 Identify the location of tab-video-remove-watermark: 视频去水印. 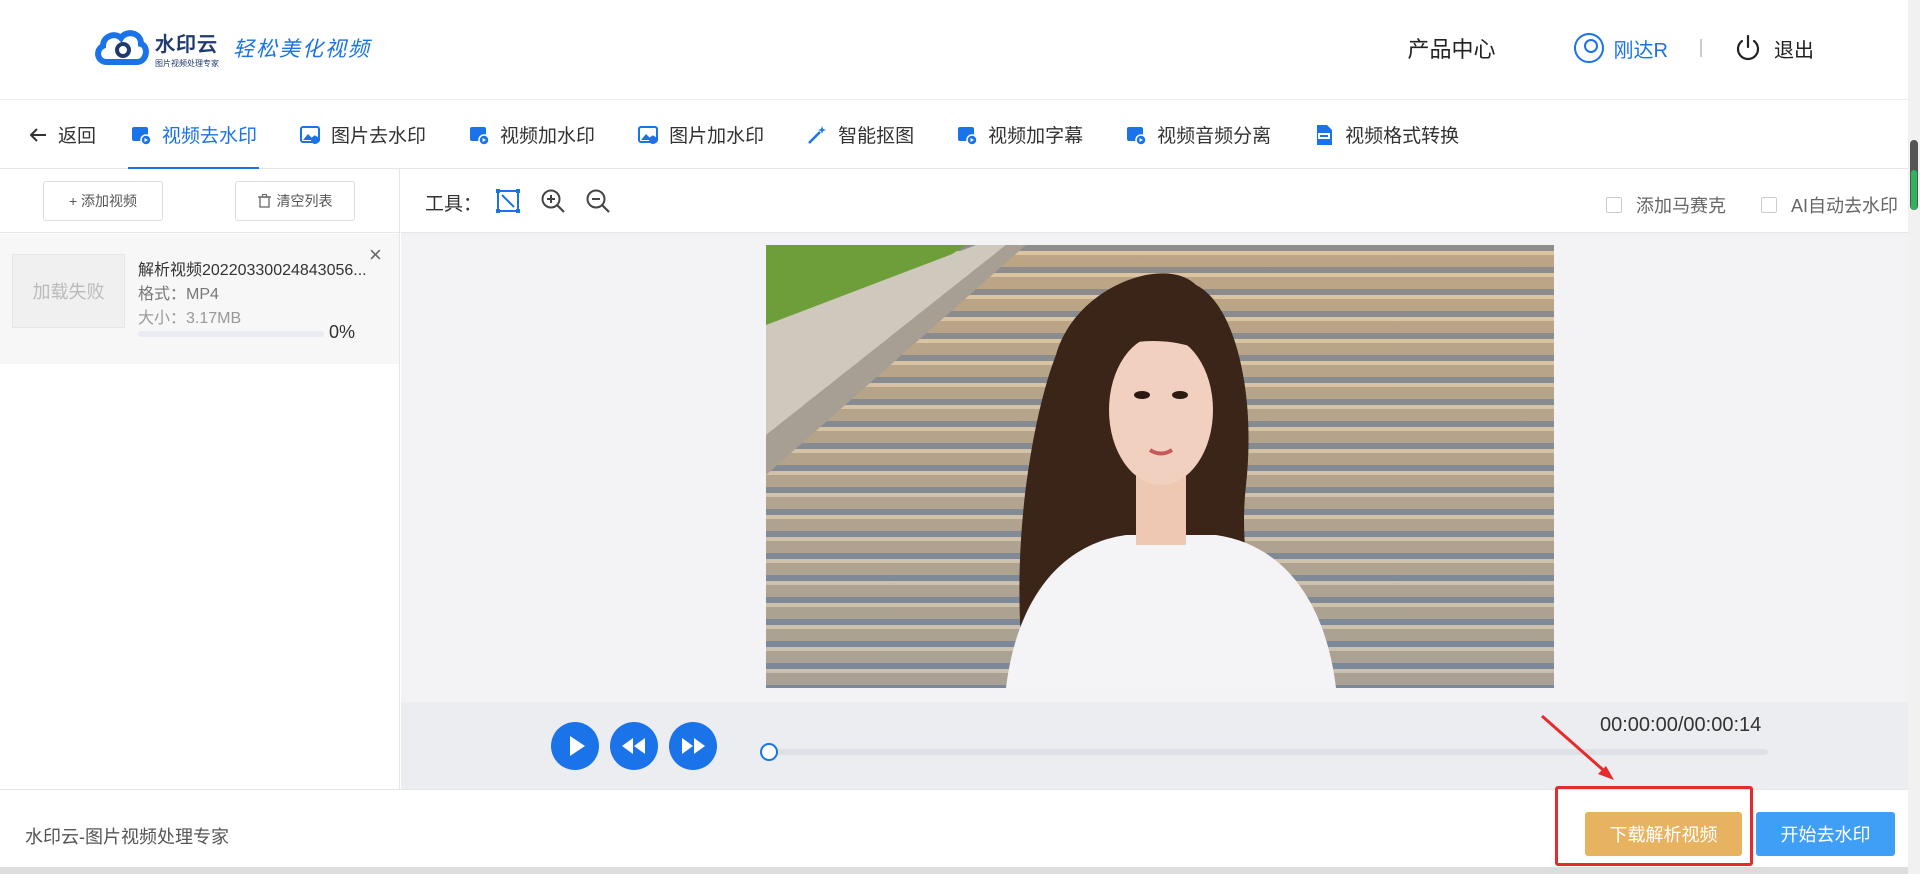
(194, 135).